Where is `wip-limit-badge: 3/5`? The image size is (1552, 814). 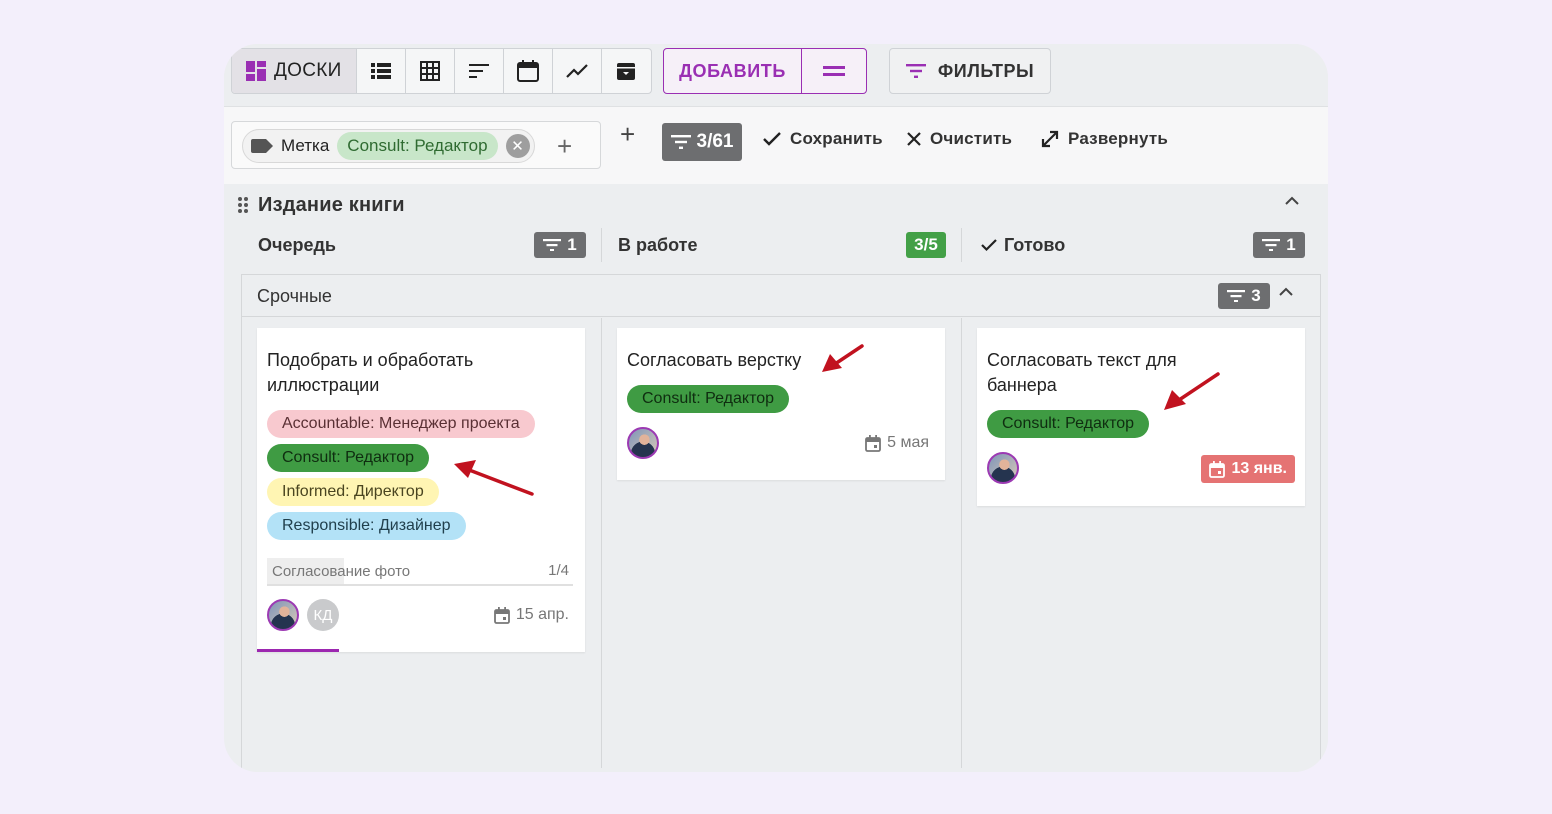
wip-limit-badge: 3/5 is located at coordinates (926, 245).